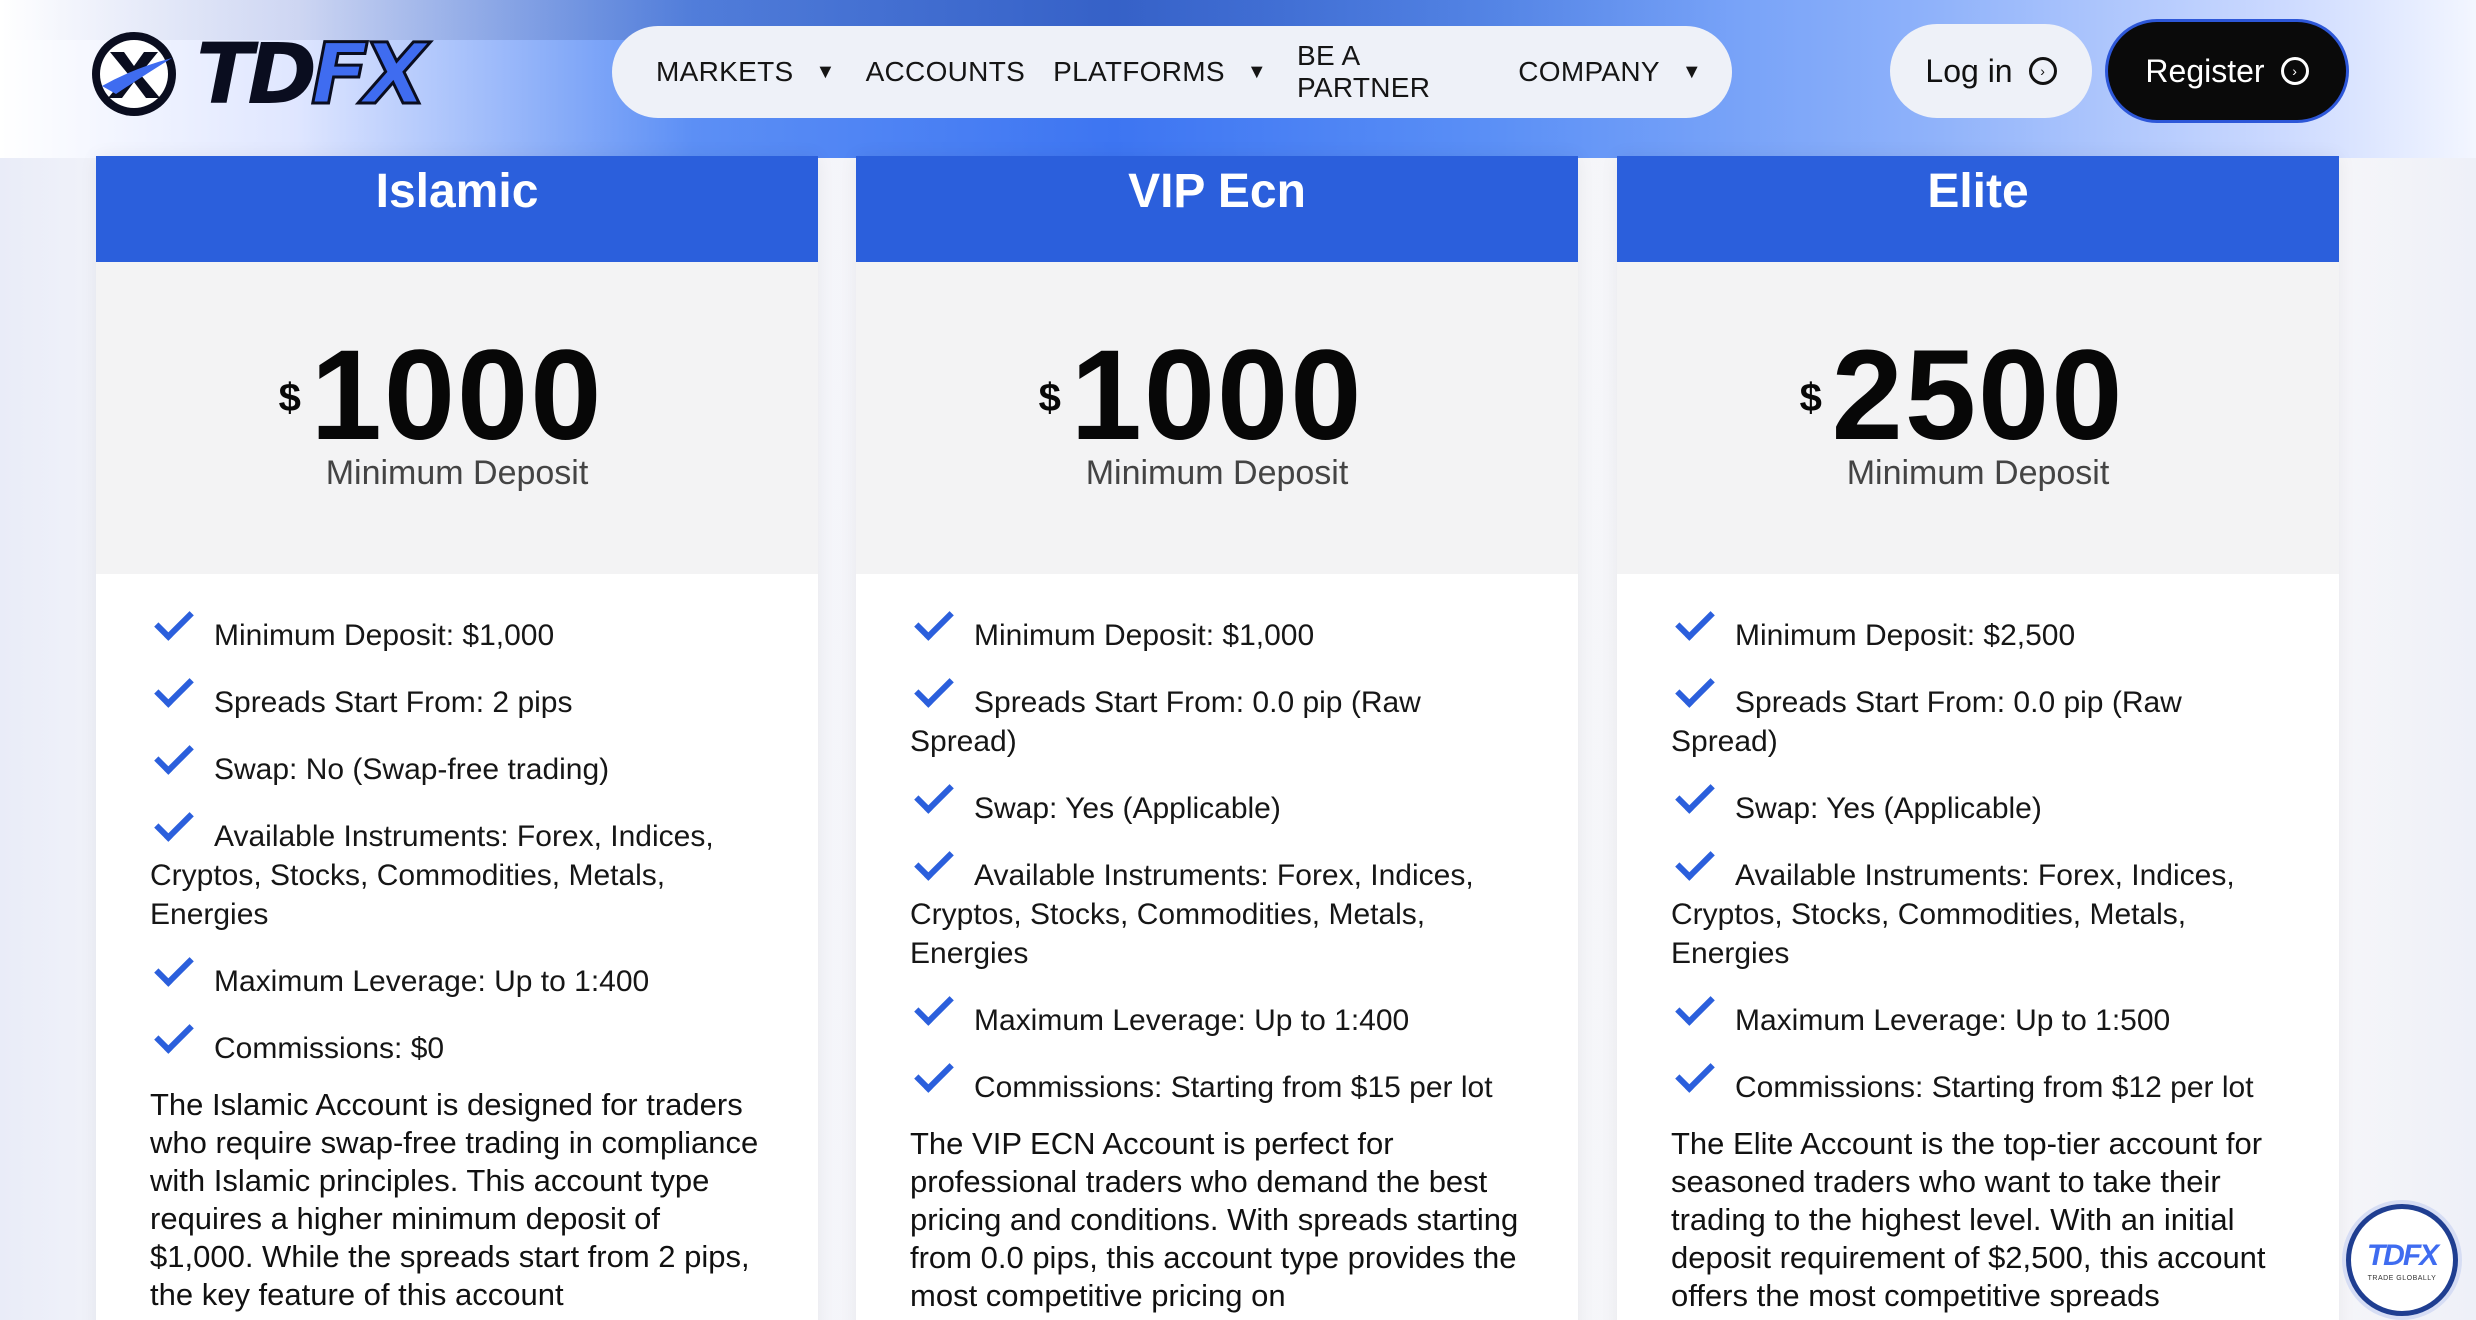 The height and width of the screenshot is (1320, 2476). I want to click on feature-item: Maximum Leverage: Up to 1:500, so click(1978, 1020).